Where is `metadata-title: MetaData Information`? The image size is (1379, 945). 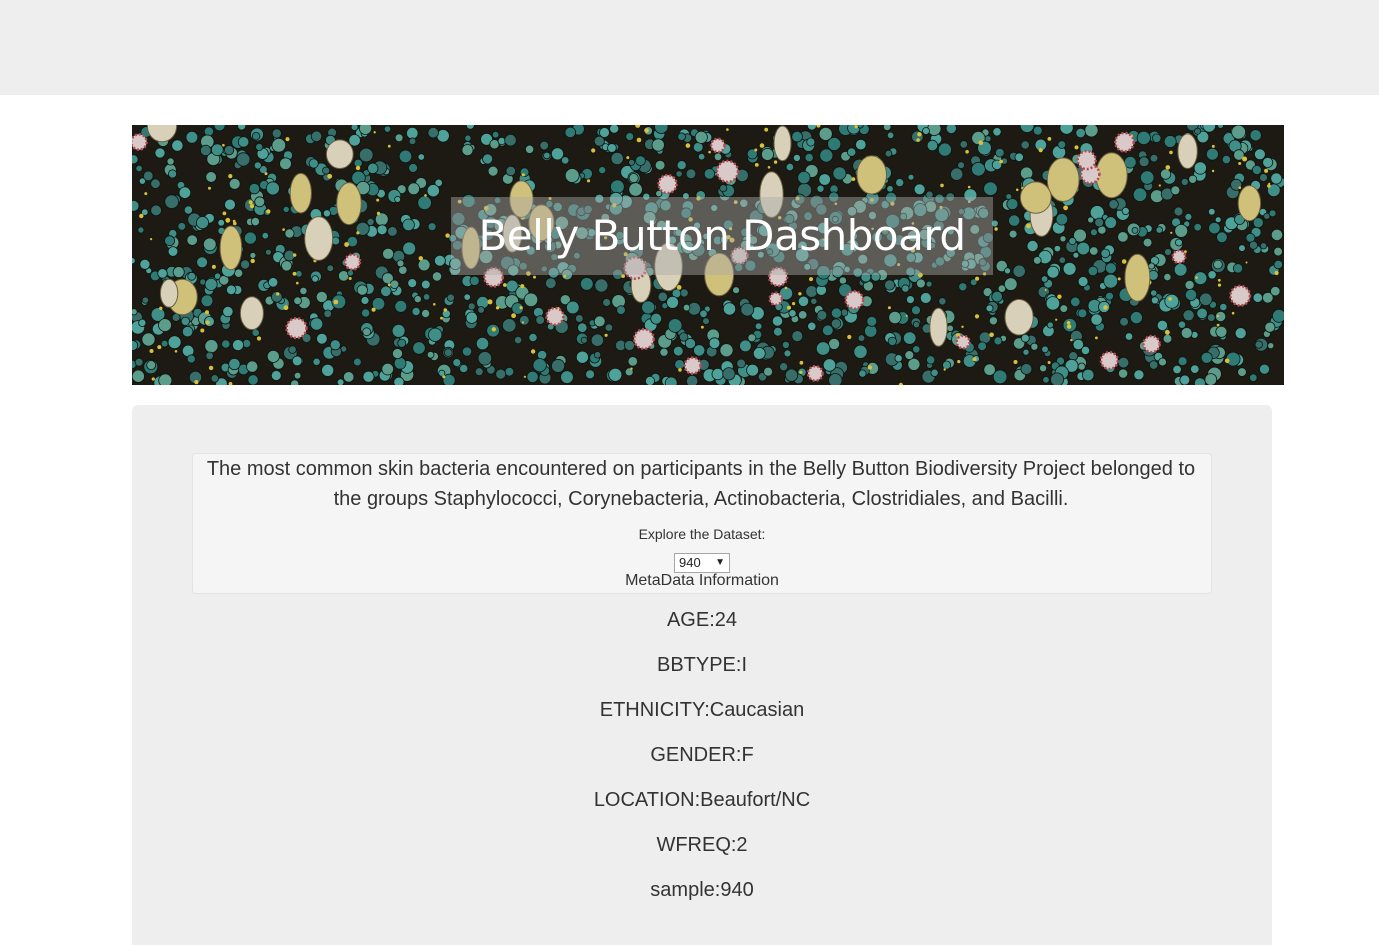 metadata-title: MetaData Information is located at coordinates (702, 580).